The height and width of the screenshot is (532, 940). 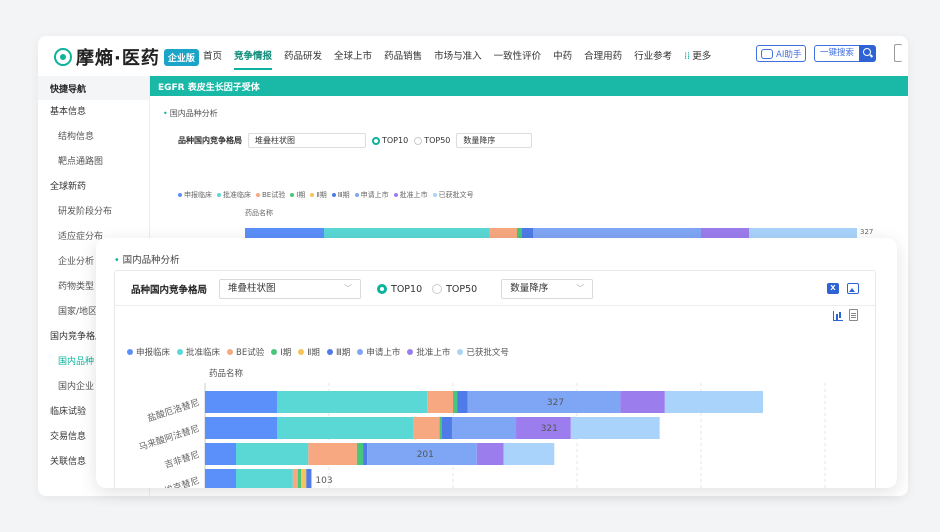 I want to click on nav-item-industry-ref: 行业参考, so click(x=653, y=55).